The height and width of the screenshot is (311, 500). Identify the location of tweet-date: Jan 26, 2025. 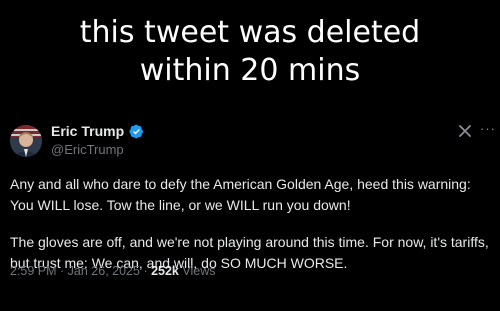
(104, 271).